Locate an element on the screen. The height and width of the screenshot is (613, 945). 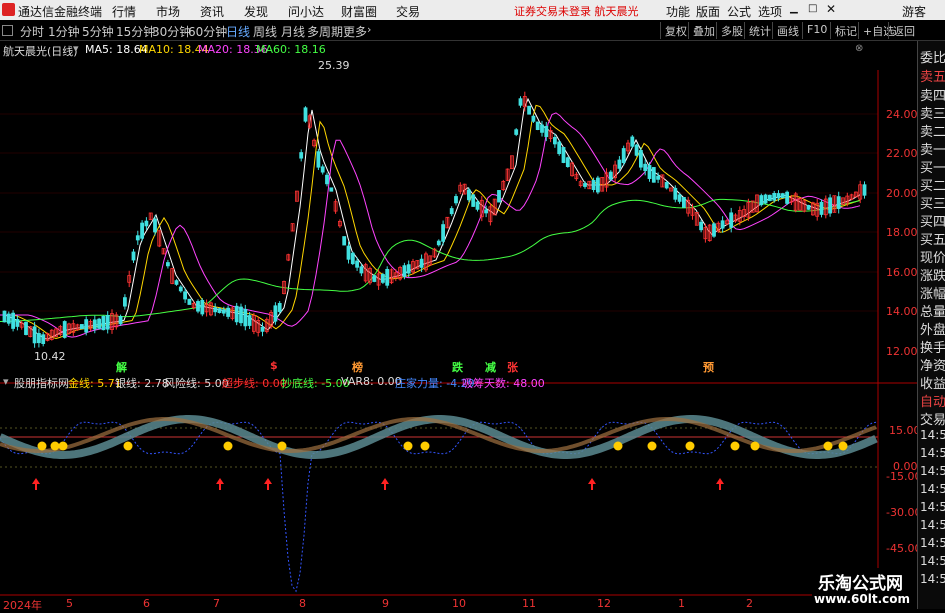
event-marker: 预 is located at coordinates (708, 367).